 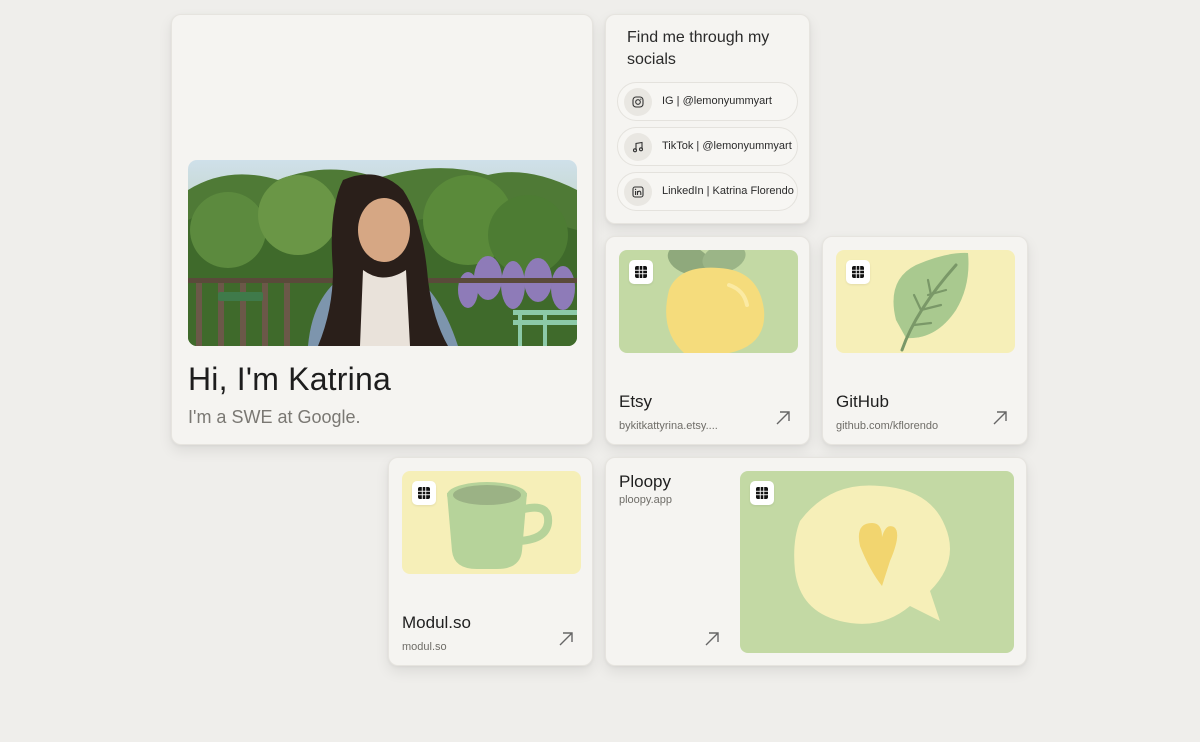 I want to click on mug-illustration, so click(x=491, y=522).